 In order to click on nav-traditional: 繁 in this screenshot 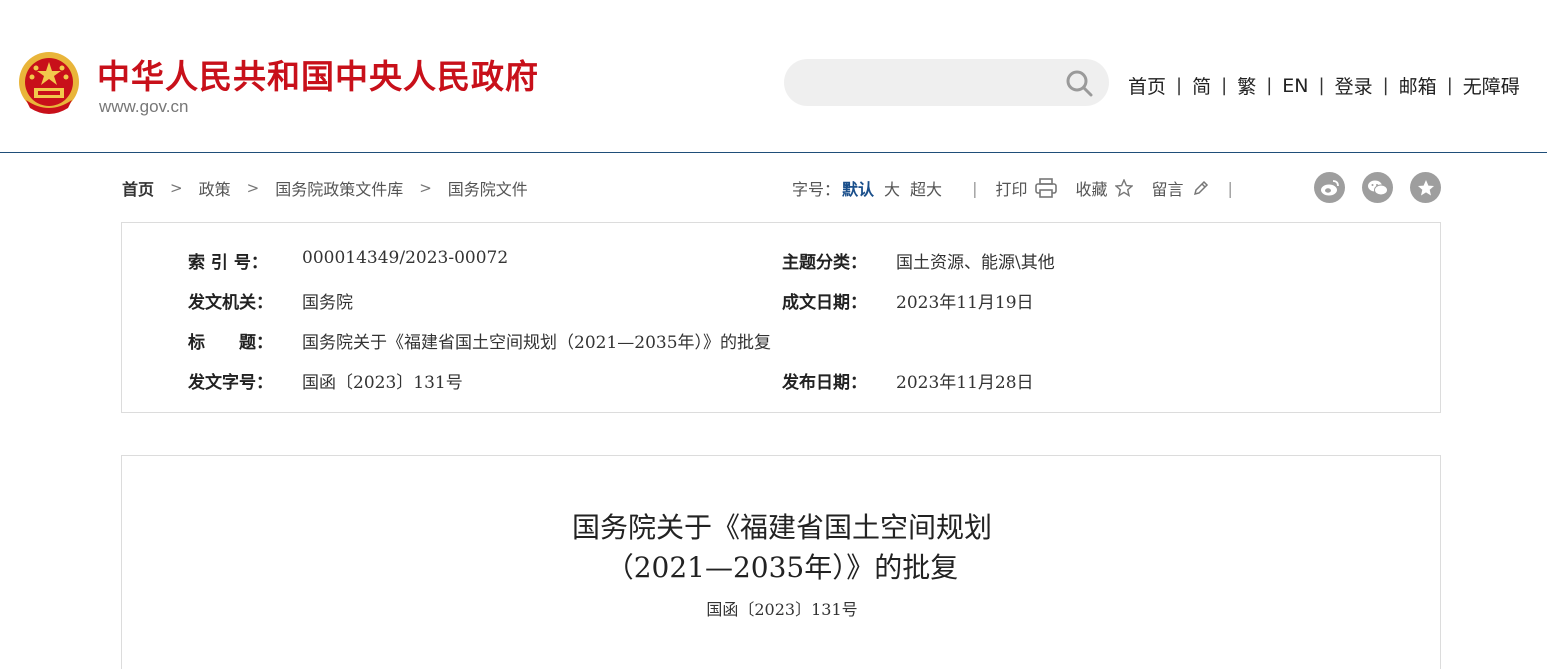, I will do `click(1246, 85)`.